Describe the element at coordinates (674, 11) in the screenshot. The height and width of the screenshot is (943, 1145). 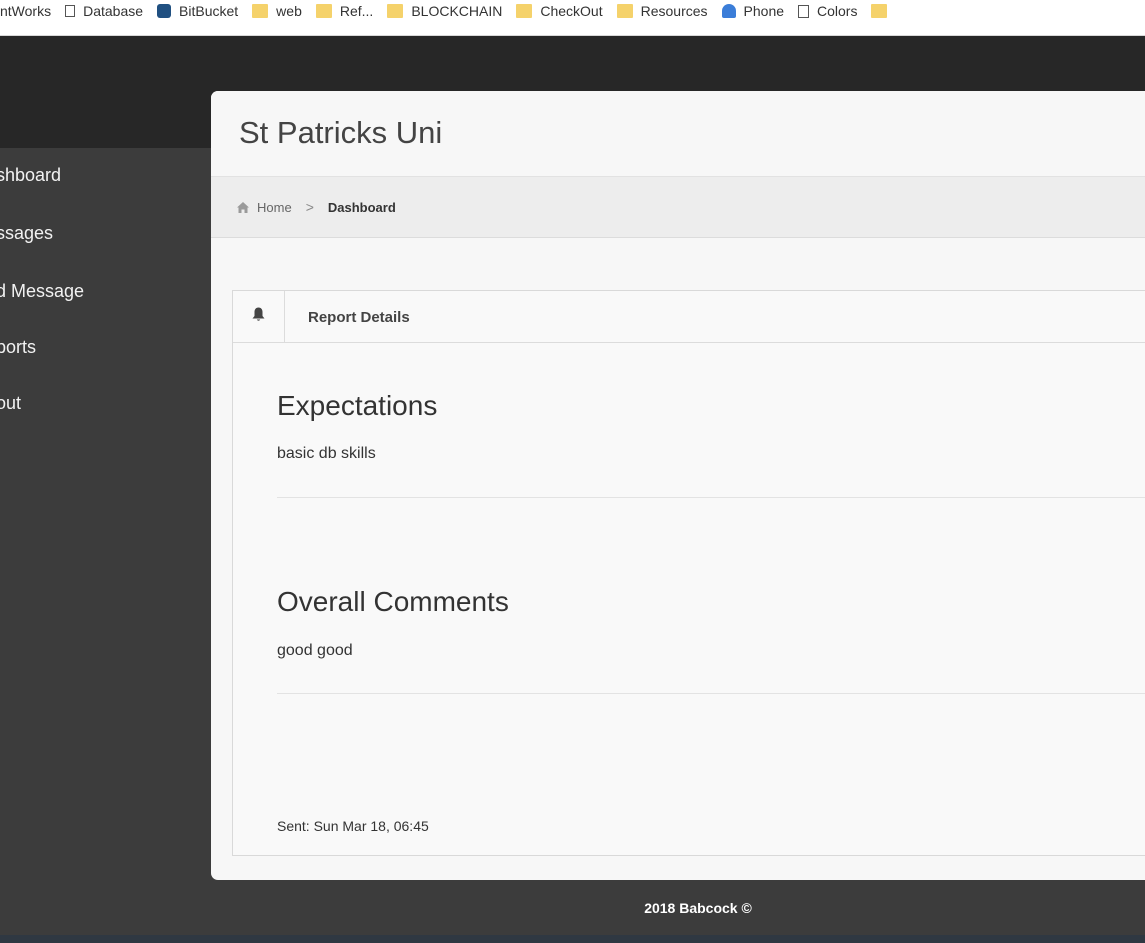
I see `bookmark-label: Resources` at that location.